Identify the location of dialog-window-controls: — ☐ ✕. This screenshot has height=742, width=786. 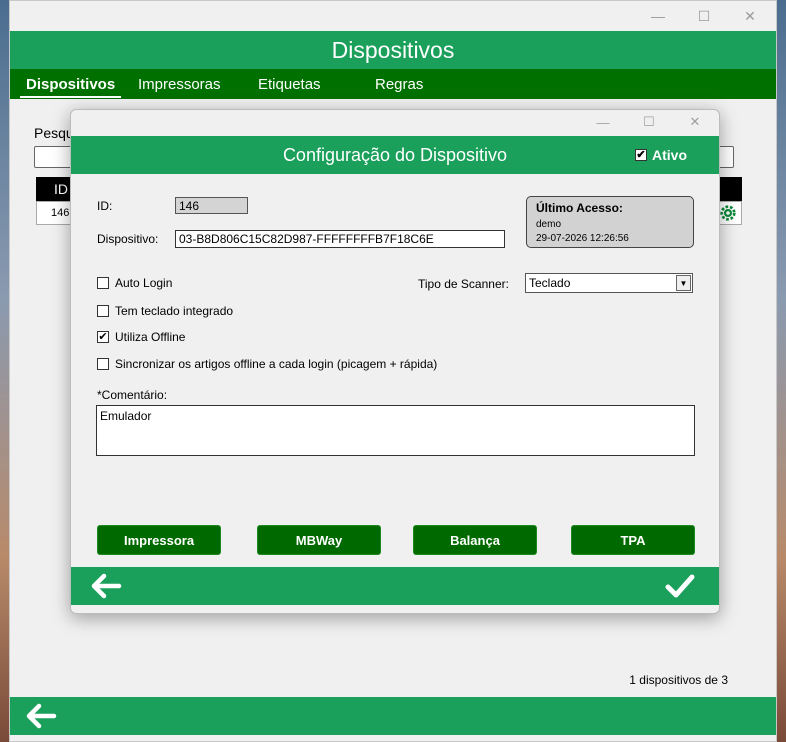
(649, 122).